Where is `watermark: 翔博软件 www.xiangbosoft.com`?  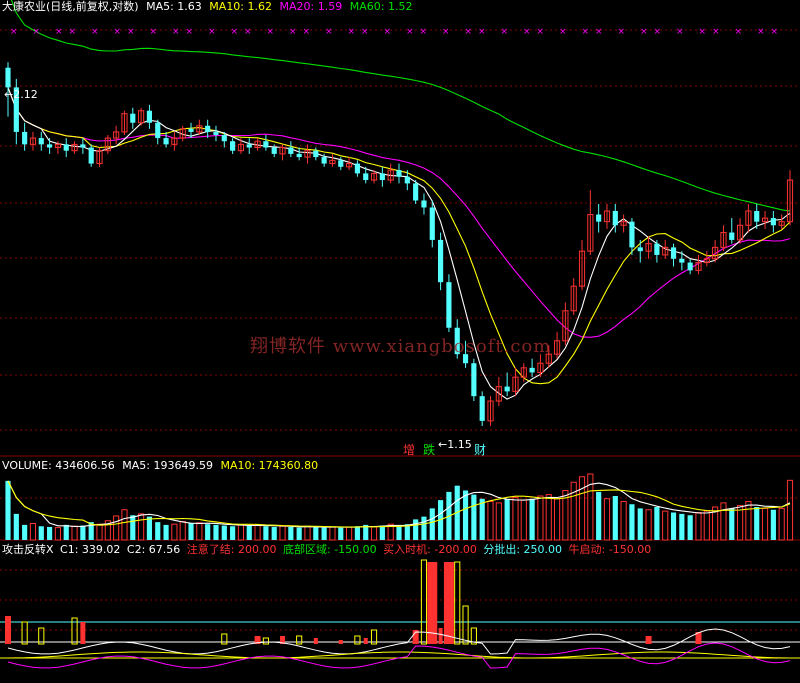
watermark: 翔博软件 www.xiangbosoft.com is located at coordinates (401, 346).